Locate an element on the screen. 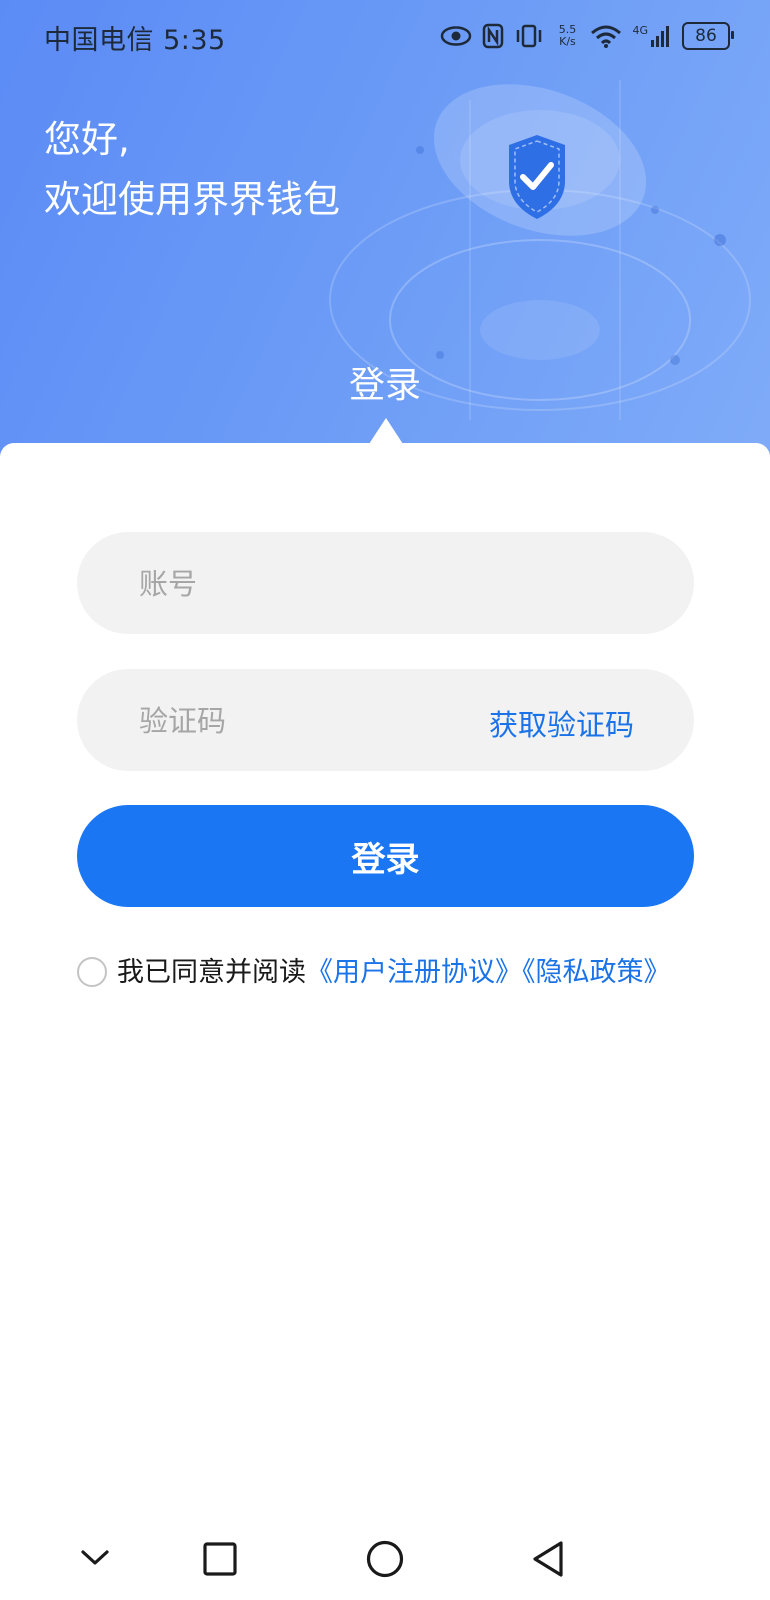  greeting-line-1: 您好, is located at coordinates (87, 139).